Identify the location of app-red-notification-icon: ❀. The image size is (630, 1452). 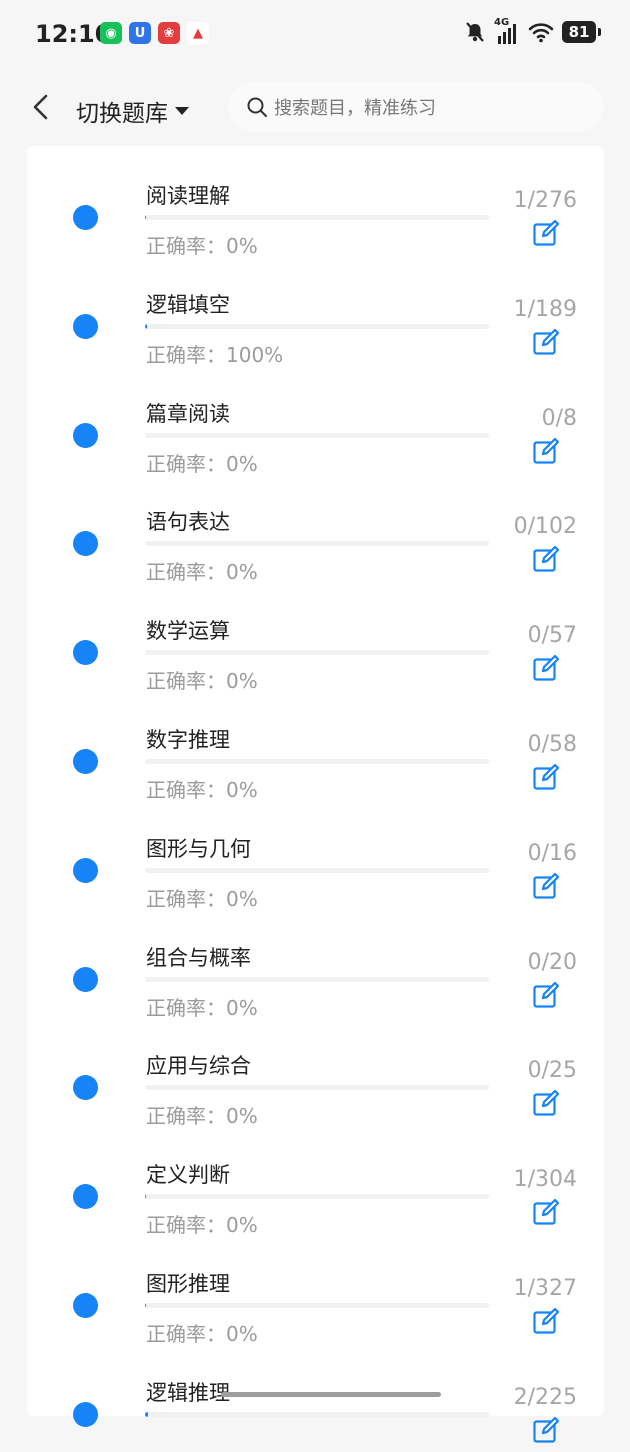
(169, 33).